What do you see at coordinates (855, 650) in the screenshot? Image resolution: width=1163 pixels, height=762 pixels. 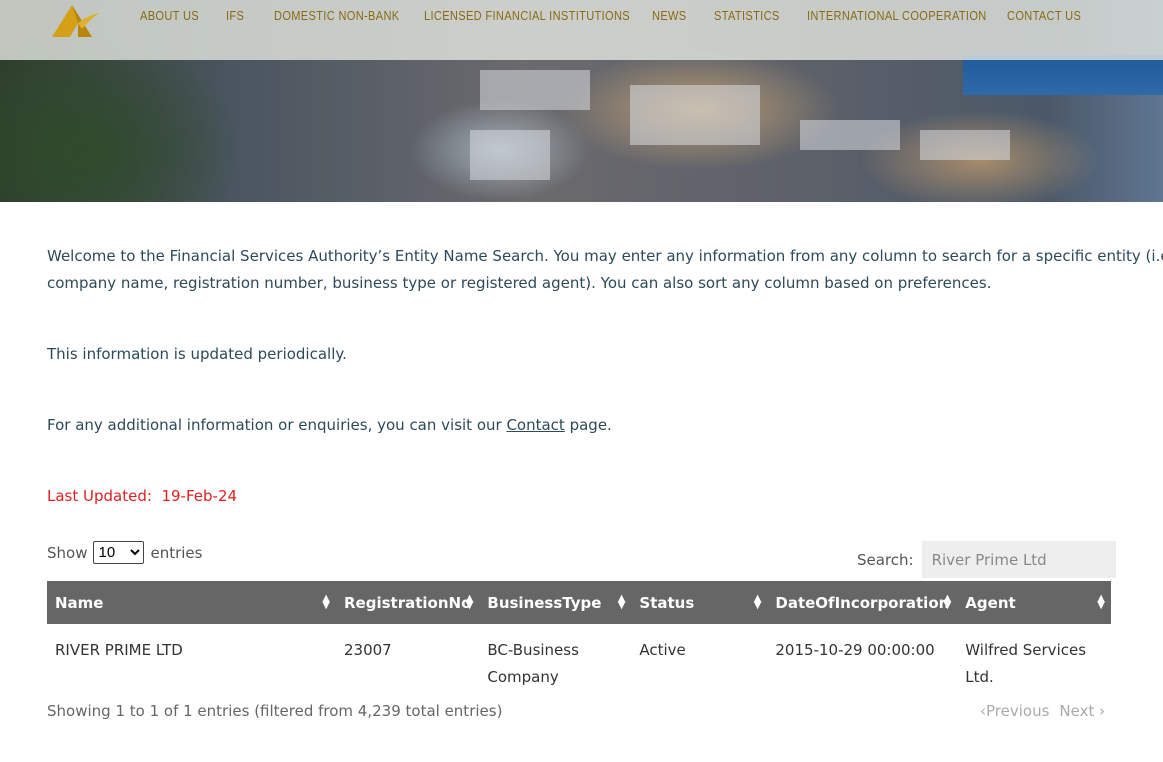 I see `cell-date: 2015-10-29 00:00:00` at bounding box center [855, 650].